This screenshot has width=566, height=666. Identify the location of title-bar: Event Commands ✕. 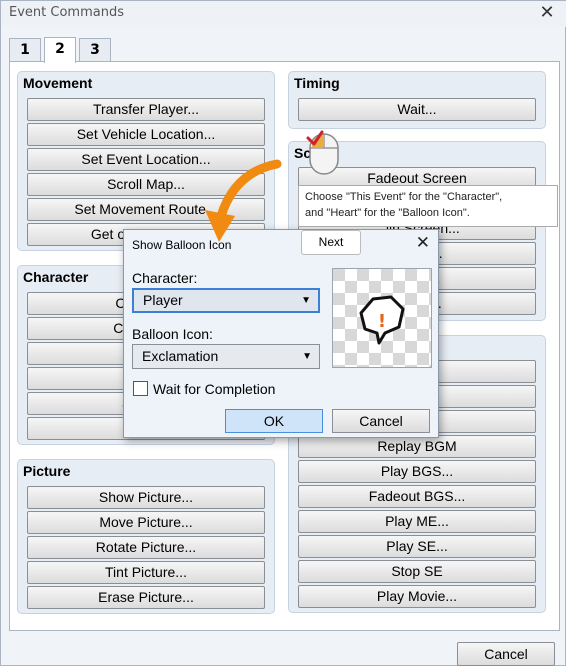
(283, 14).